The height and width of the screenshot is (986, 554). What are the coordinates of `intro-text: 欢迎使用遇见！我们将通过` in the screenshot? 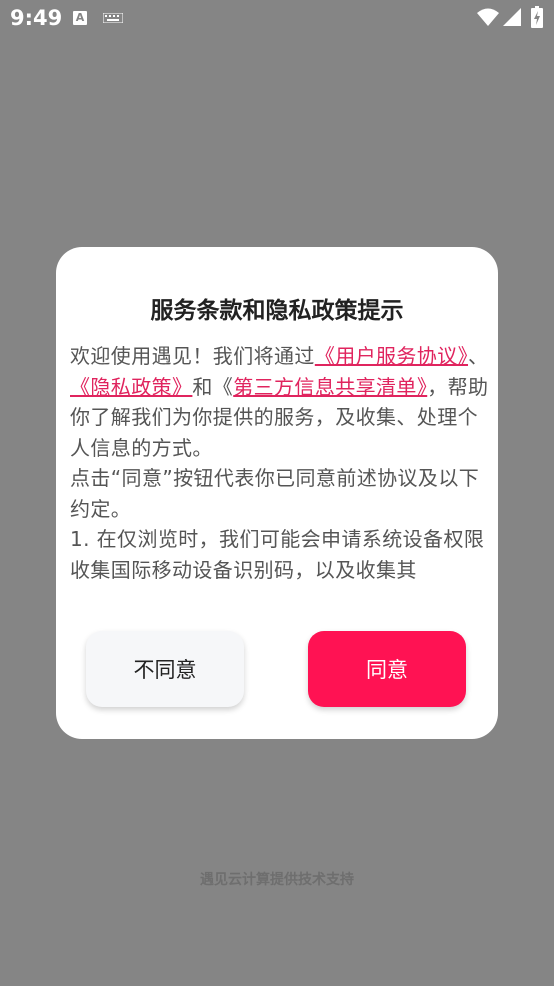 It's located at (192, 356).